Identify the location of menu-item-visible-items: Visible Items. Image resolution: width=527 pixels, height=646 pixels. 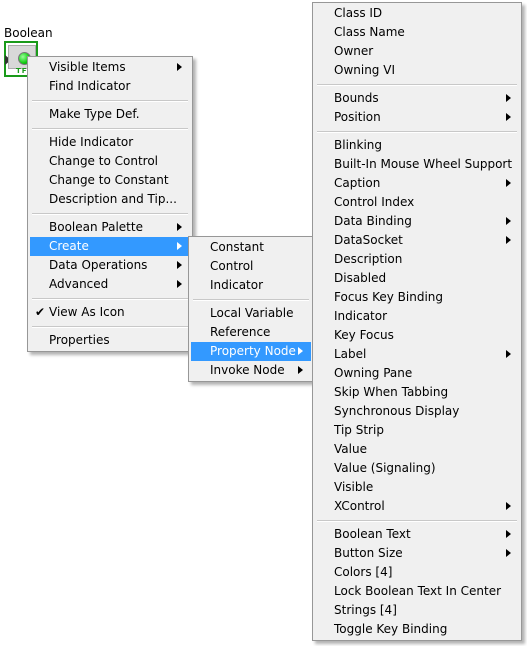
(110, 67).